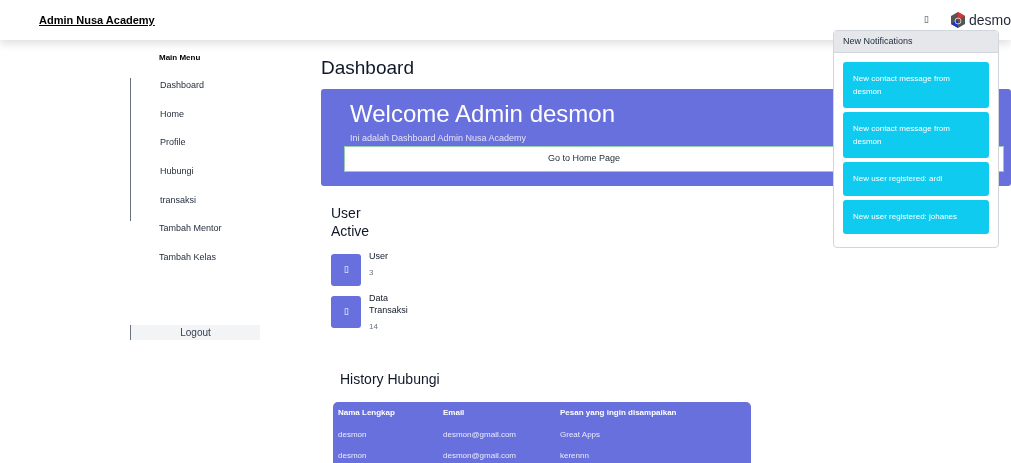 This screenshot has height=463, width=1011. I want to click on page-title: Dashboard, so click(367, 68).